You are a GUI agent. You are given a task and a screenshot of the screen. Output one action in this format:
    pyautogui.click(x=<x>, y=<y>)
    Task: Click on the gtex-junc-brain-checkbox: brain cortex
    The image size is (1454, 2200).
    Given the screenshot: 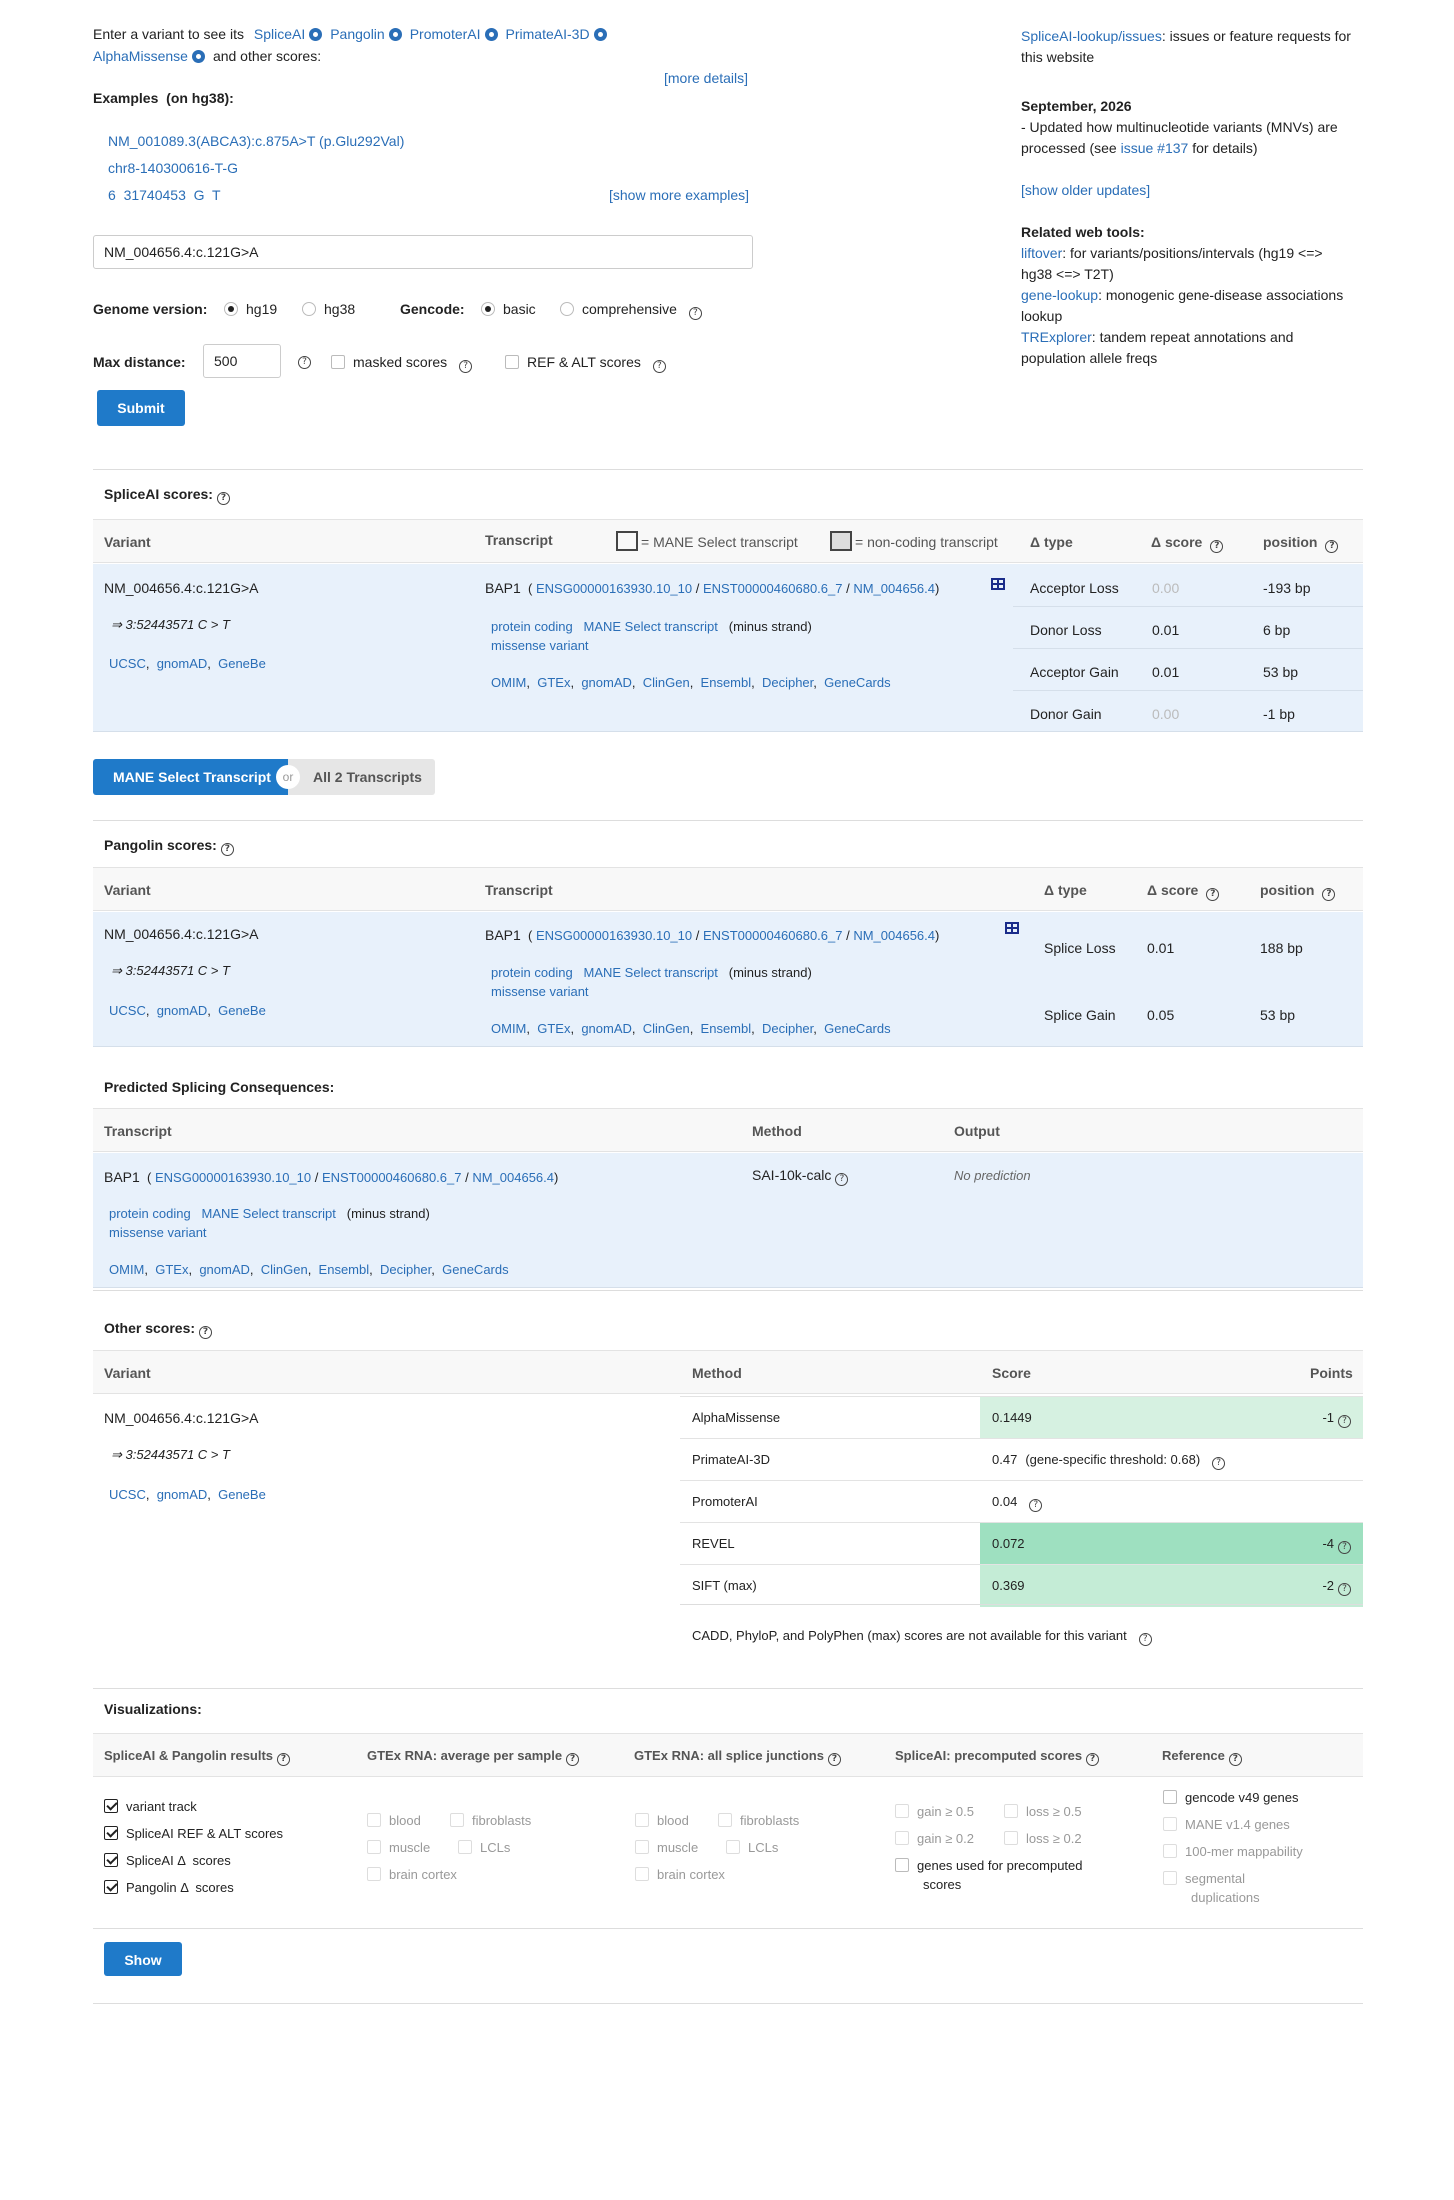 What is the action you would take?
    pyautogui.click(x=680, y=1874)
    